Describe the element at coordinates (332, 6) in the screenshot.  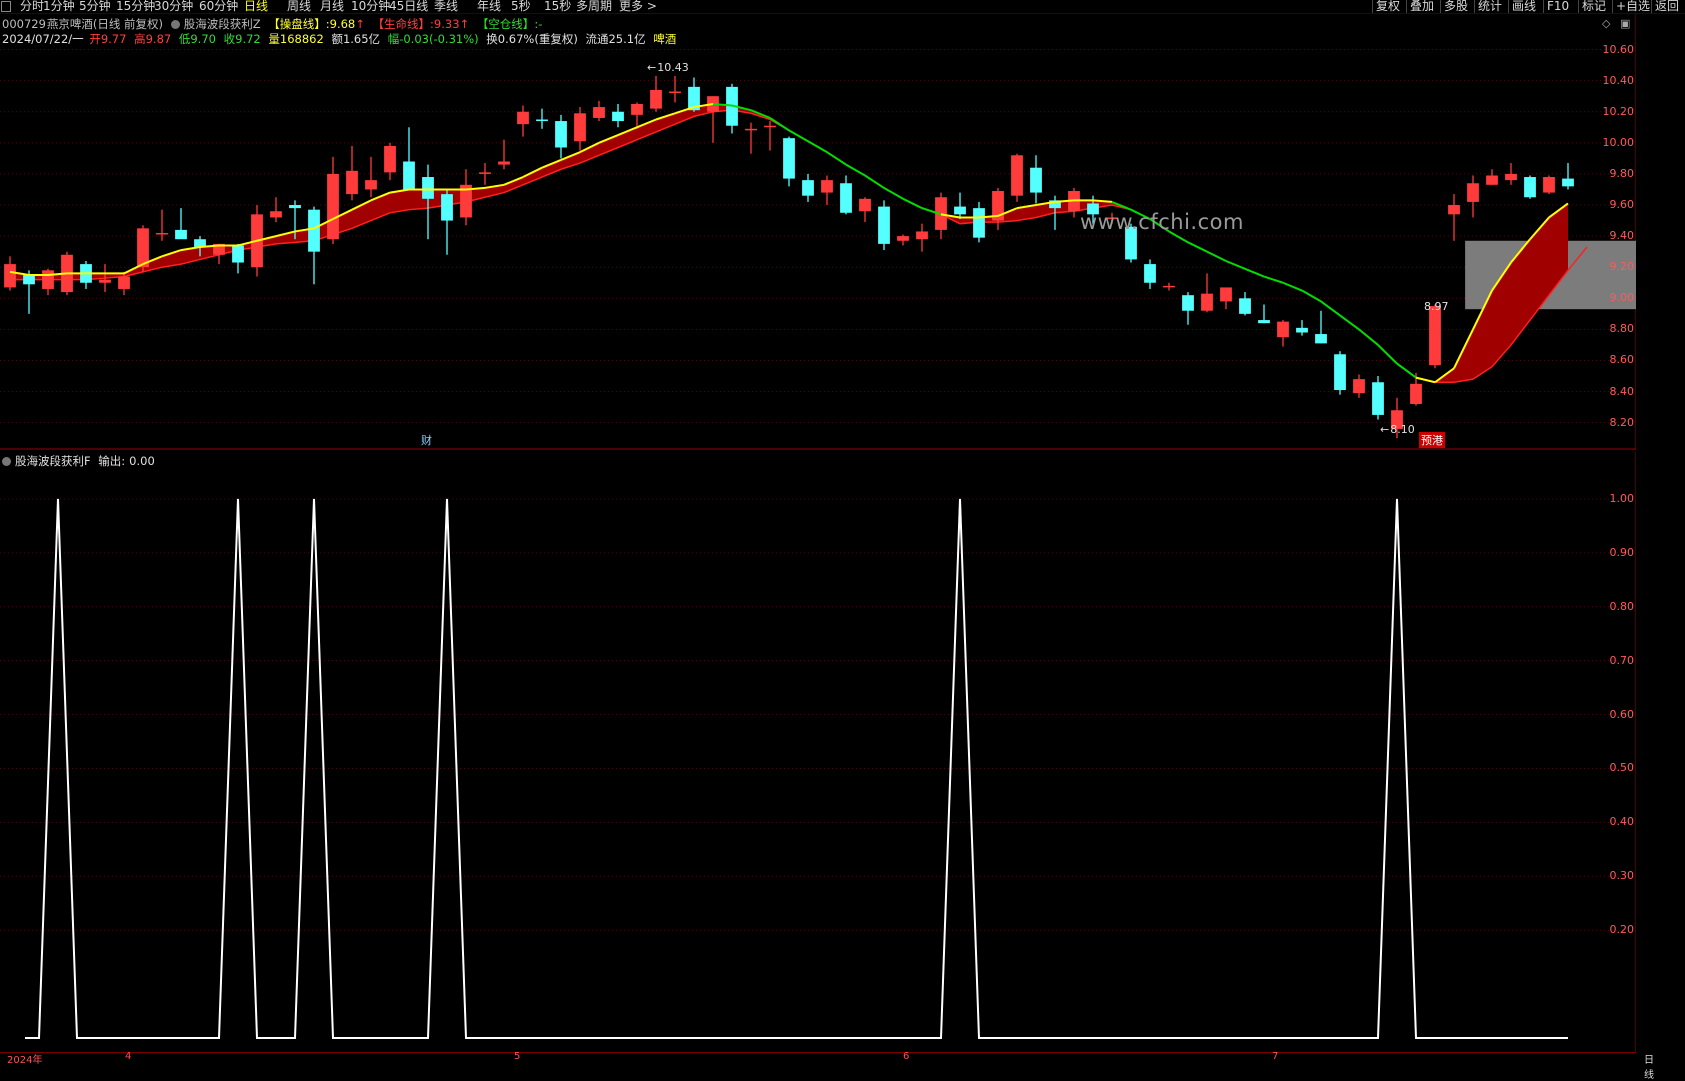
I see `timeframe-tab-8: 月线` at that location.